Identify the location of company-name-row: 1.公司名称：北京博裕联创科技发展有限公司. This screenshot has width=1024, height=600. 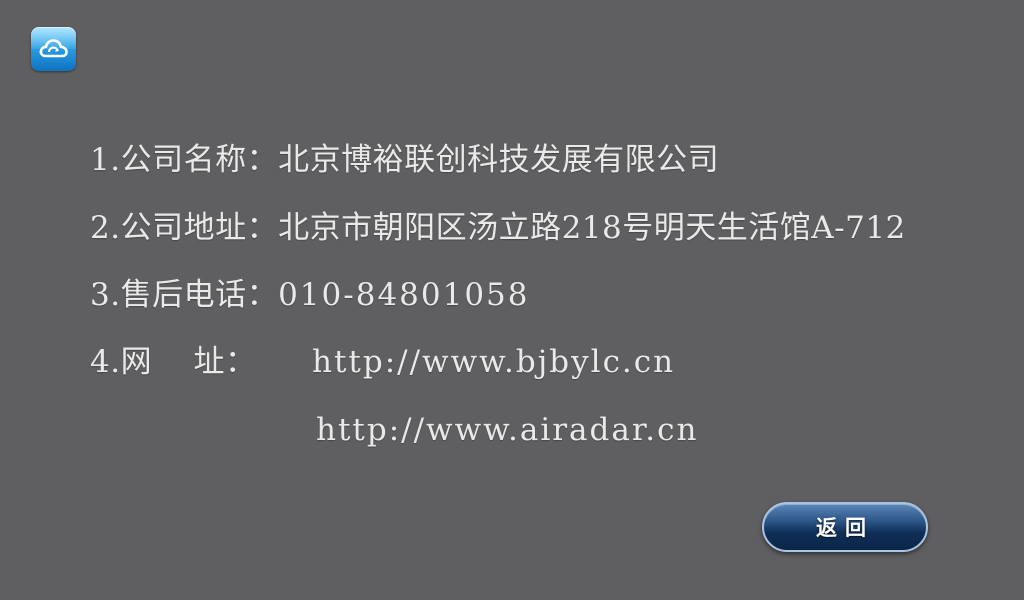
(404, 160).